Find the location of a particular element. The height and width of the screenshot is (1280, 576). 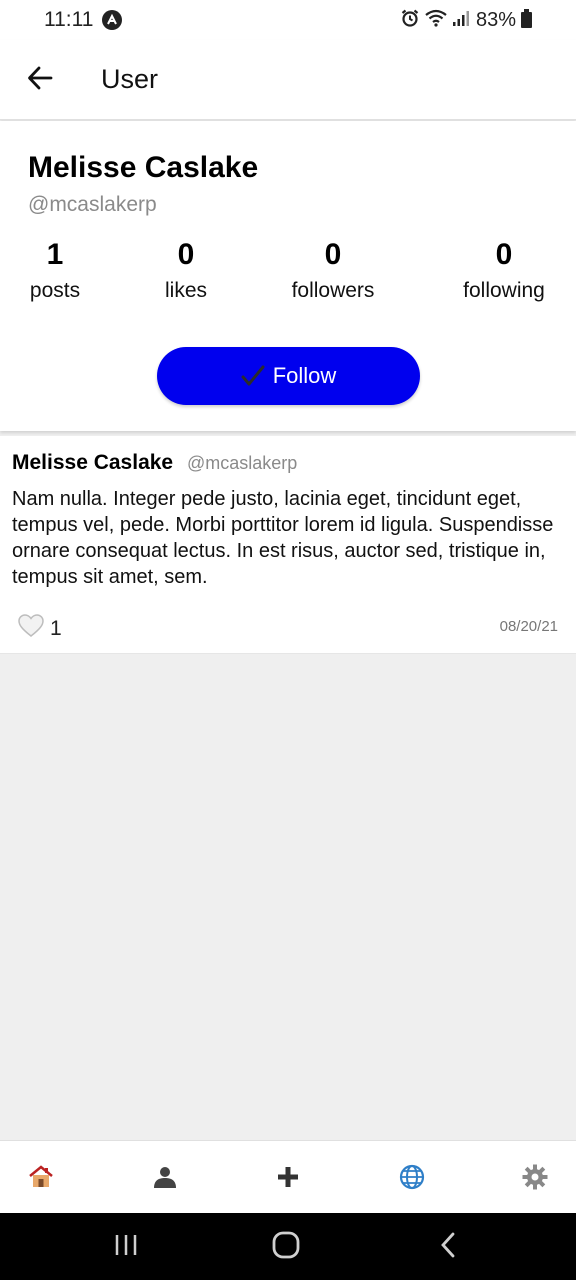

follow-button: Follow is located at coordinates (288, 376).